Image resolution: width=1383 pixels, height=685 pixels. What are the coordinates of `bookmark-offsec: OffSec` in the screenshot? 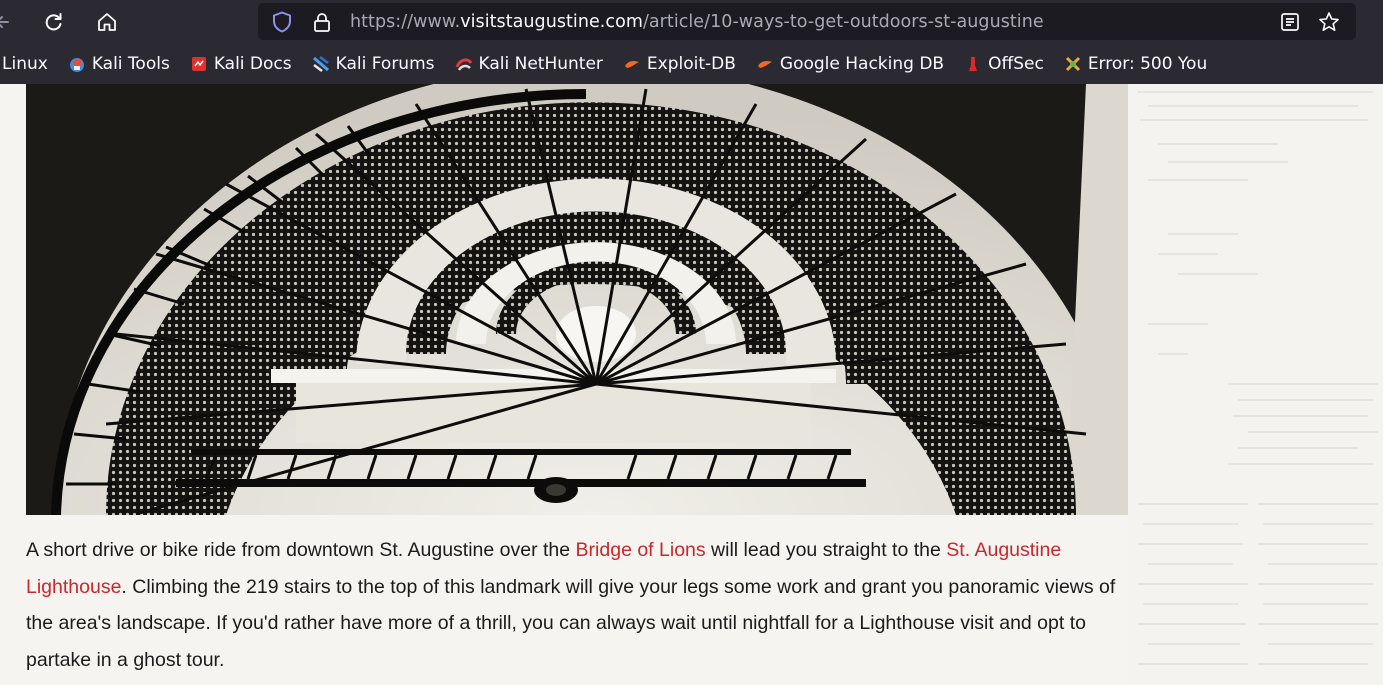 It's located at (1004, 64).